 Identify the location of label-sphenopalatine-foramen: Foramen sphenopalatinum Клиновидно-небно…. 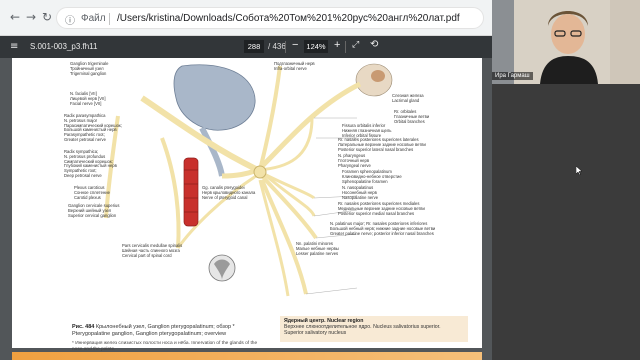
(372, 176).